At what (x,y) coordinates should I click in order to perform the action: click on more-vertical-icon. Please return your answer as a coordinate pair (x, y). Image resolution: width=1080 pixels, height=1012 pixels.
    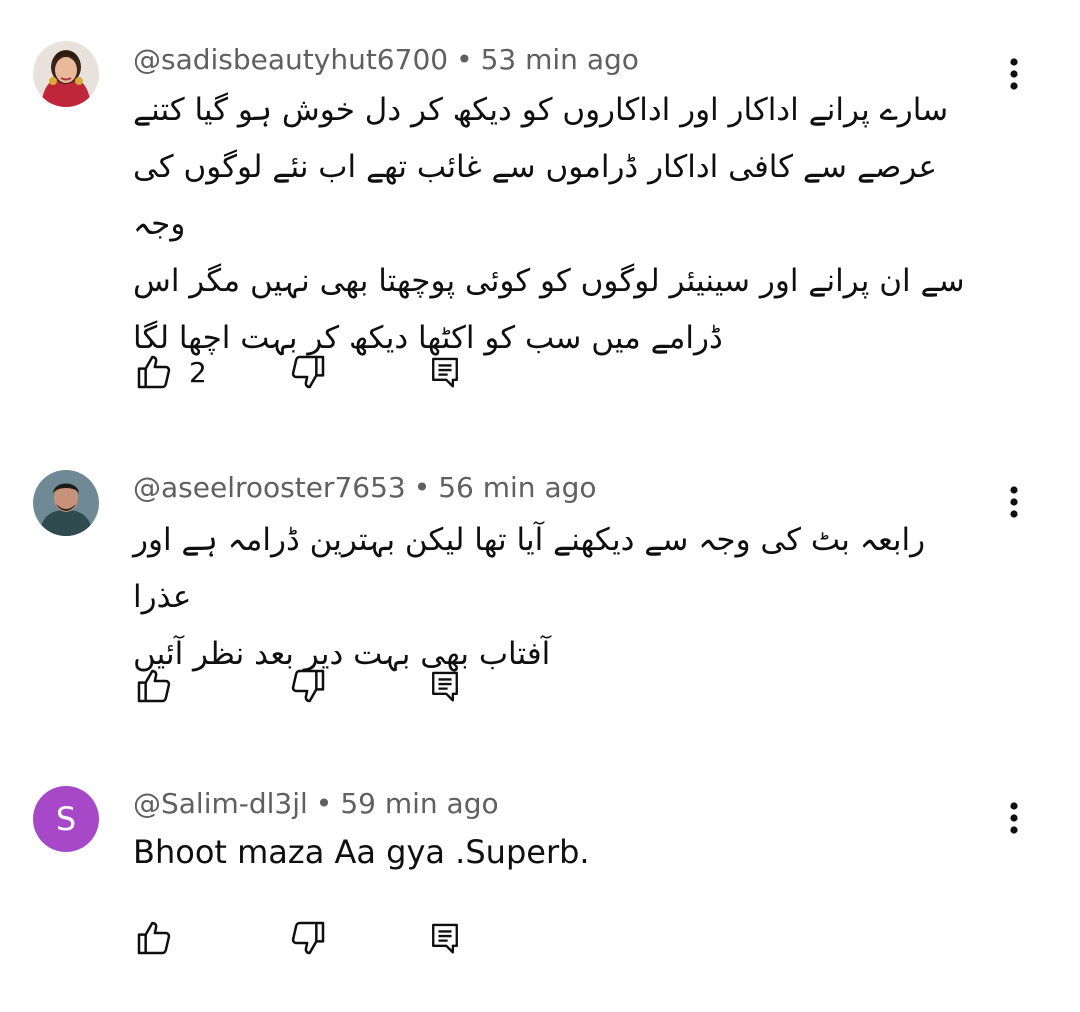
    Looking at the image, I should click on (1014, 818).